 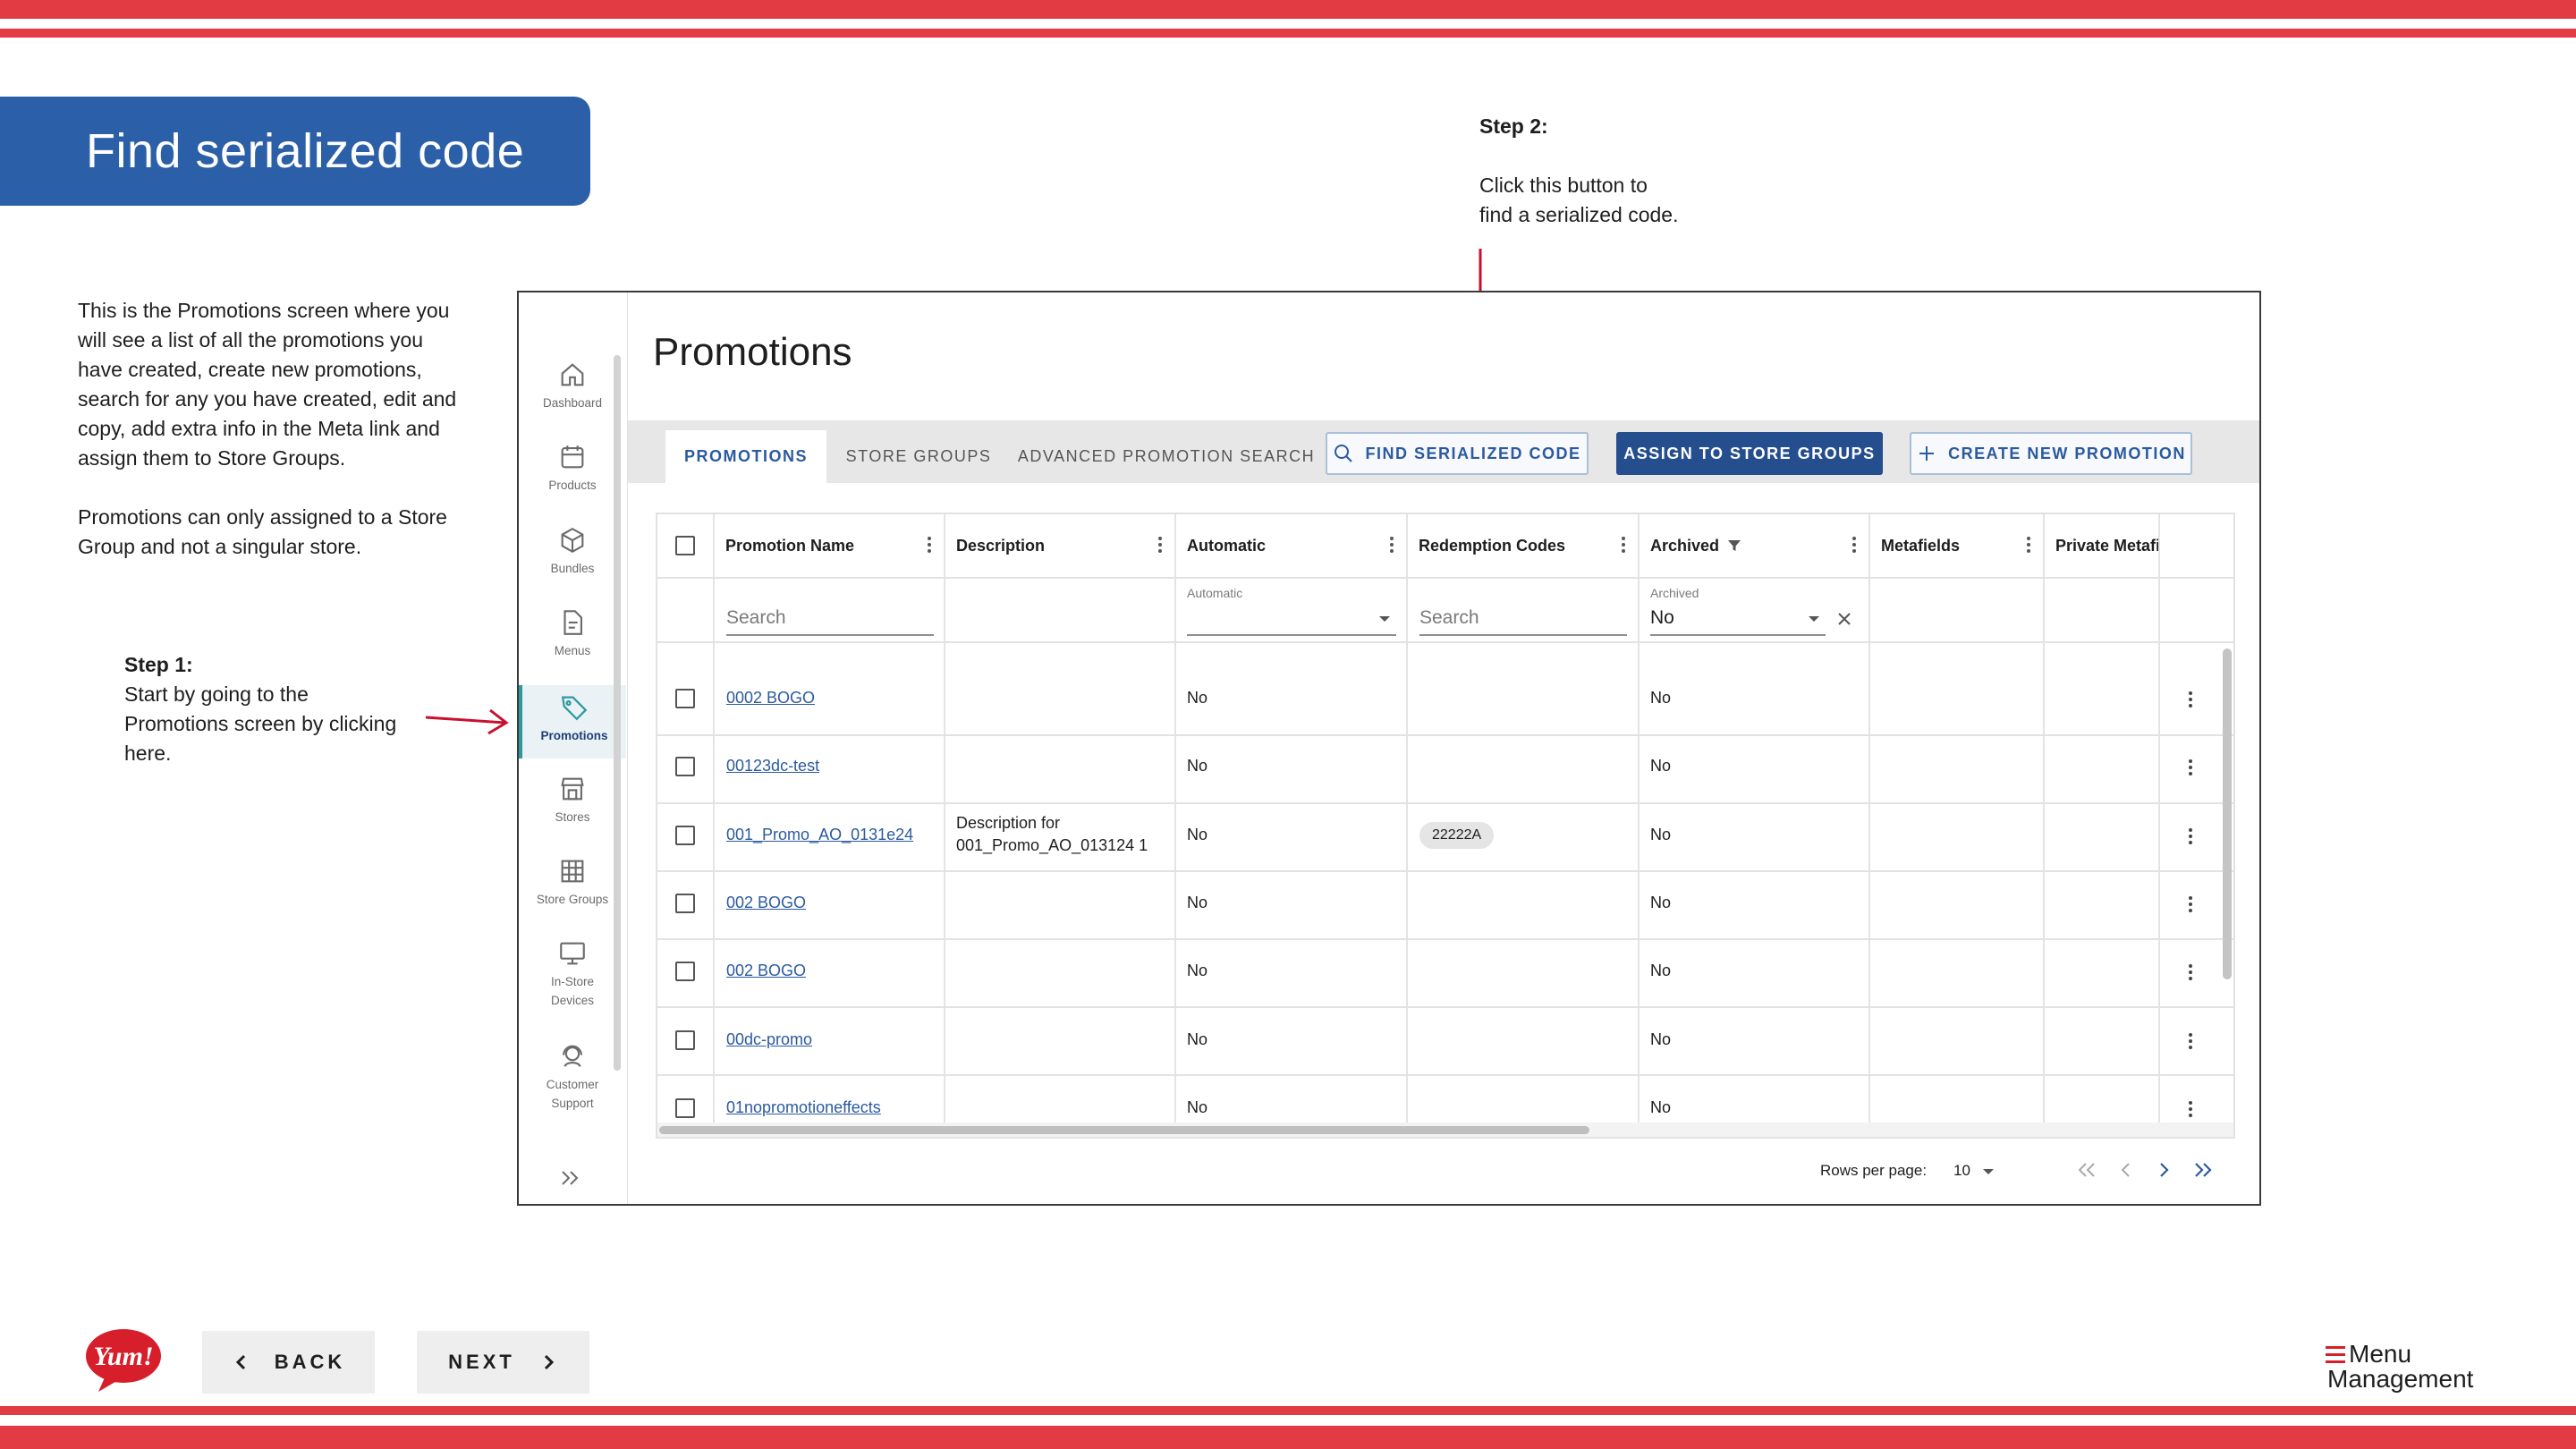 What do you see at coordinates (617, 713) in the screenshot?
I see `sidebar-scrollbar` at bounding box center [617, 713].